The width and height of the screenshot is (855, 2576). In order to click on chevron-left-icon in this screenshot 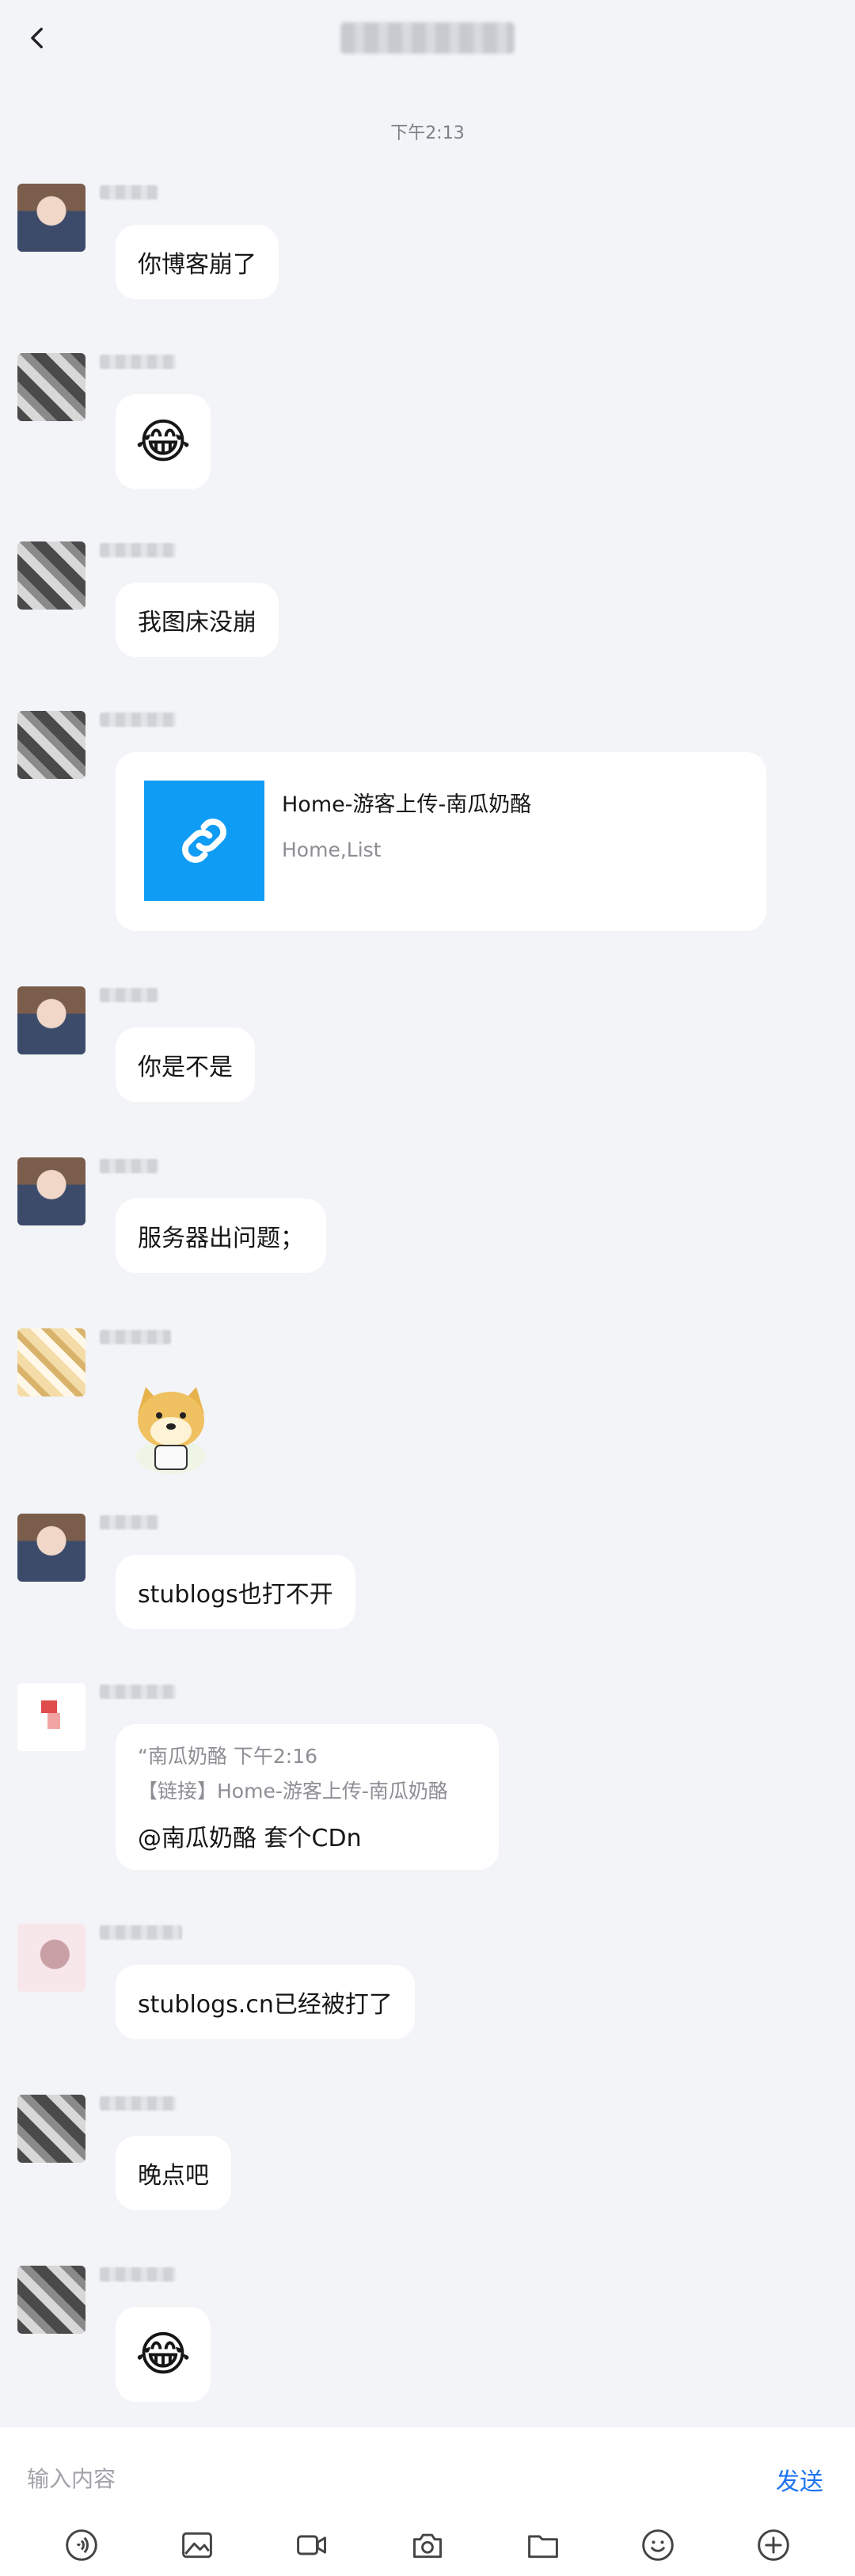, I will do `click(37, 38)`.